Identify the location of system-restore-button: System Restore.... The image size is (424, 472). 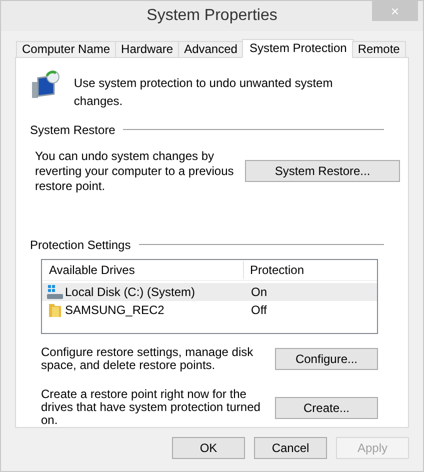
(322, 171).